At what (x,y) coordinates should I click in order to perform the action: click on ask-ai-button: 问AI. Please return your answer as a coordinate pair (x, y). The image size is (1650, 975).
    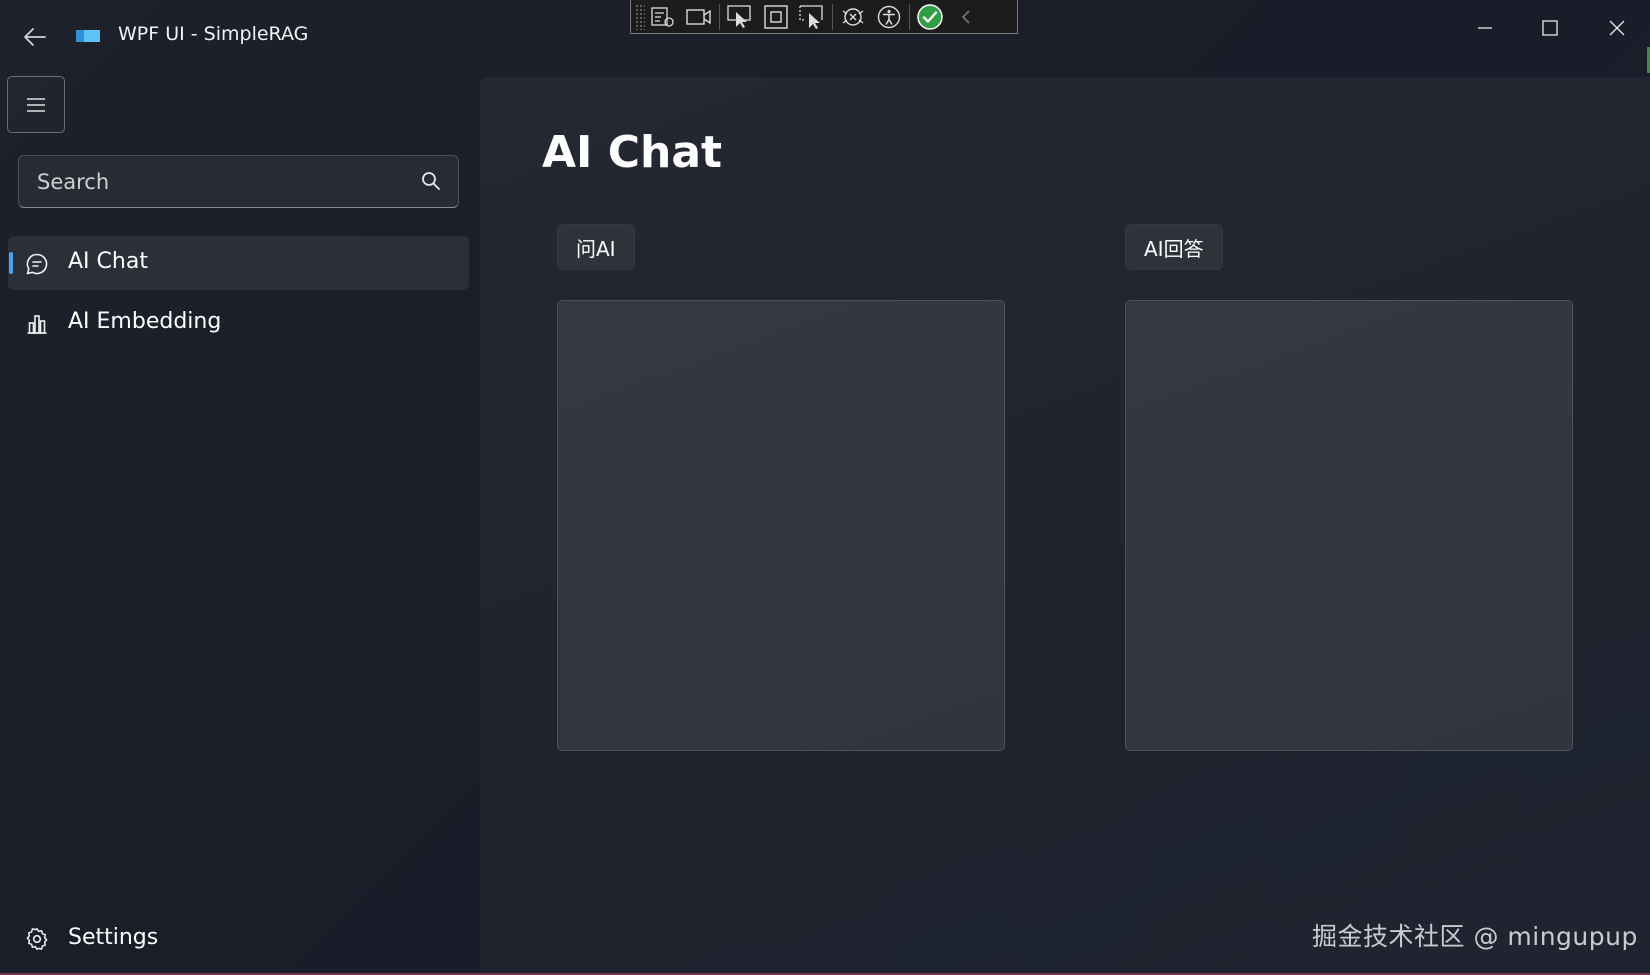
    Looking at the image, I should click on (596, 247).